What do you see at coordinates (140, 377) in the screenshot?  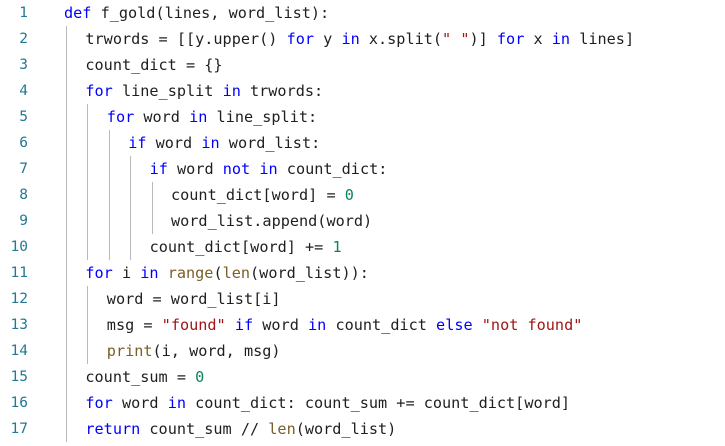 I see `code-token: count_sum =` at bounding box center [140, 377].